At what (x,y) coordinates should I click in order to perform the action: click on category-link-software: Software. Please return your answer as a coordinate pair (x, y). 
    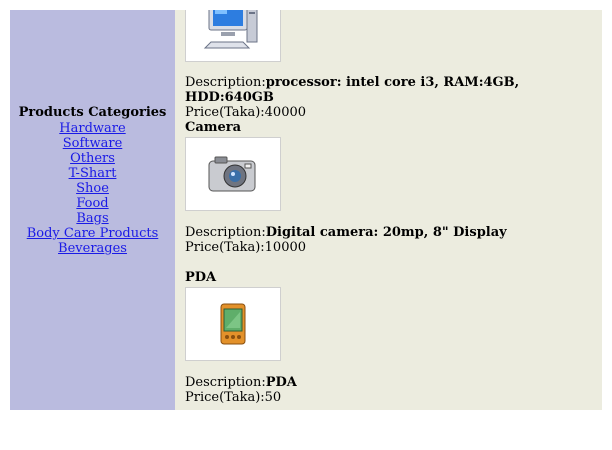
    Looking at the image, I should click on (92, 143).